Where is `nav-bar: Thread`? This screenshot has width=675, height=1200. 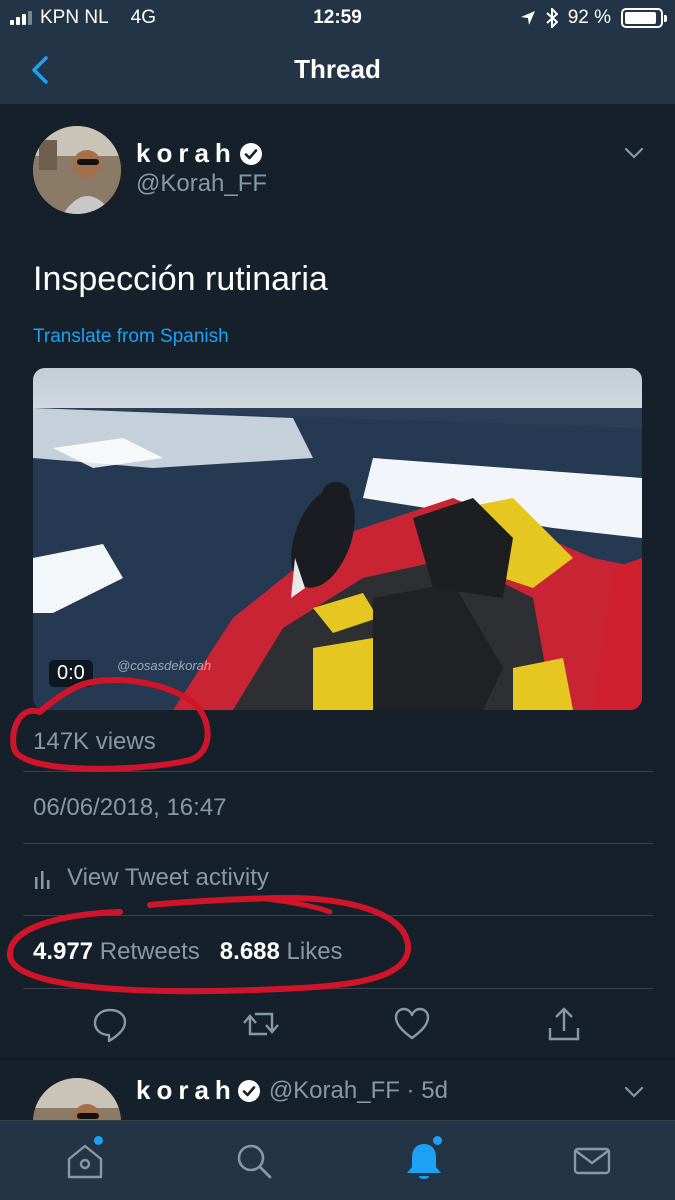 nav-bar: Thread is located at coordinates (337, 70).